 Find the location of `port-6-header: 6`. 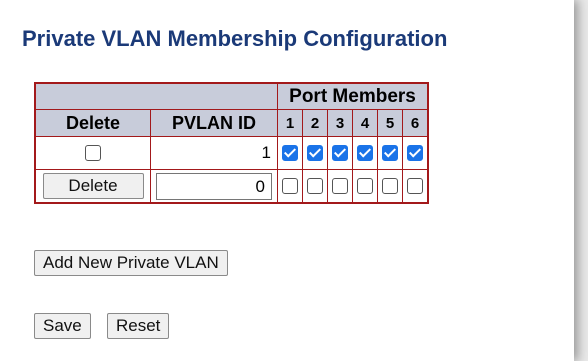

port-6-header: 6 is located at coordinates (415, 123).